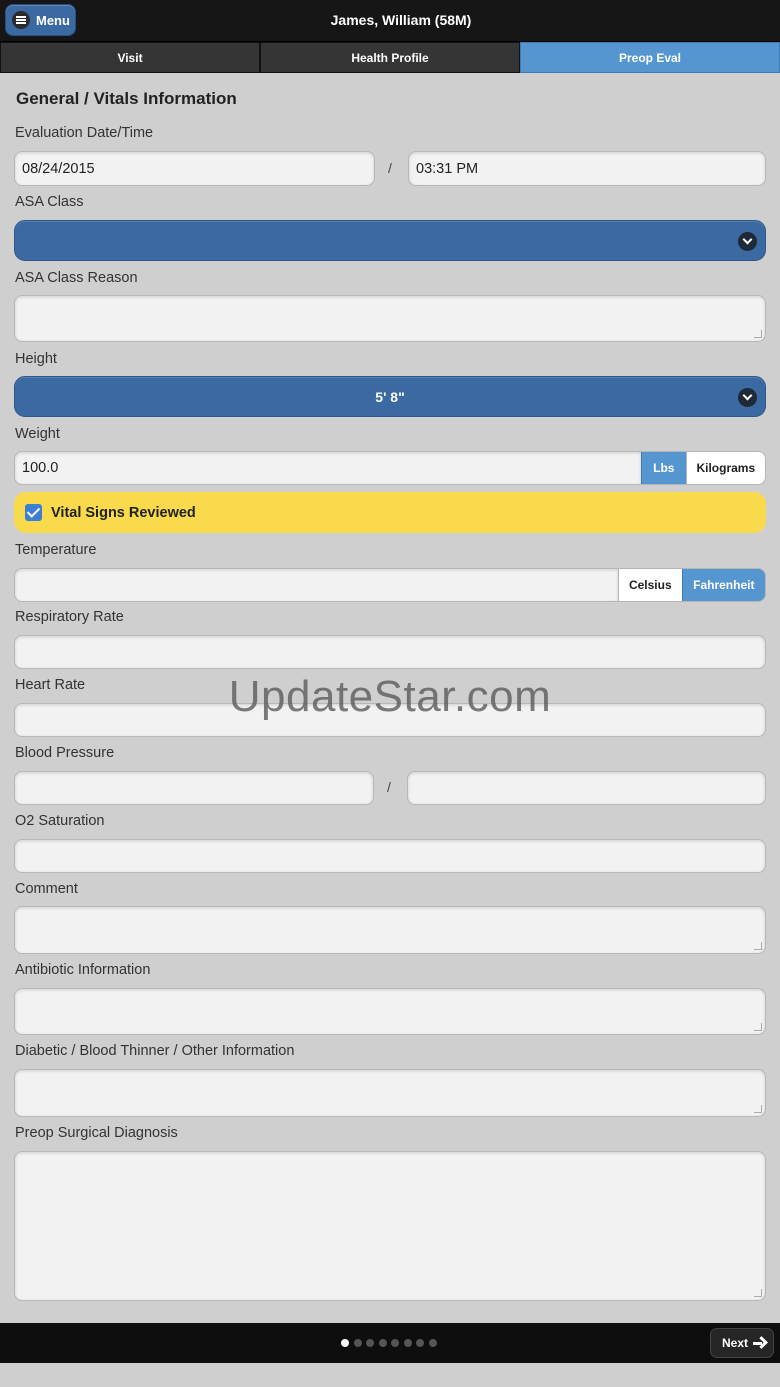 The image size is (780, 1387). What do you see at coordinates (126, 98) in the screenshot?
I see `section-title: General / Vitals Information` at bounding box center [126, 98].